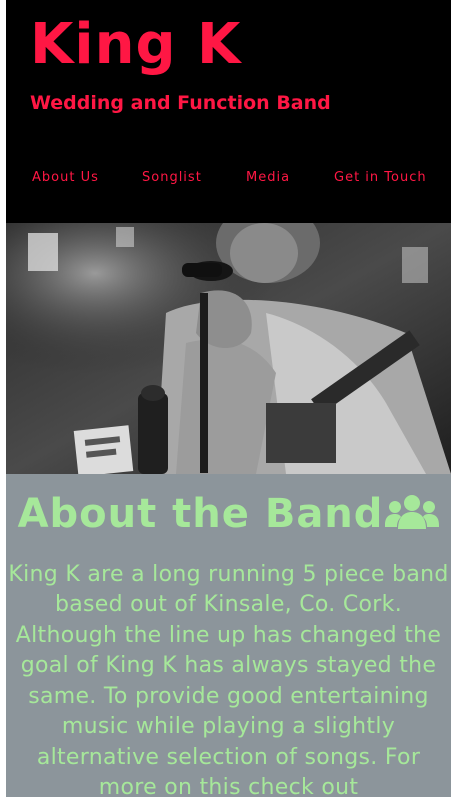 The width and height of the screenshot is (460, 797). What do you see at coordinates (380, 177) in the screenshot?
I see `nav-item-get-in-touch: Get in Touch` at bounding box center [380, 177].